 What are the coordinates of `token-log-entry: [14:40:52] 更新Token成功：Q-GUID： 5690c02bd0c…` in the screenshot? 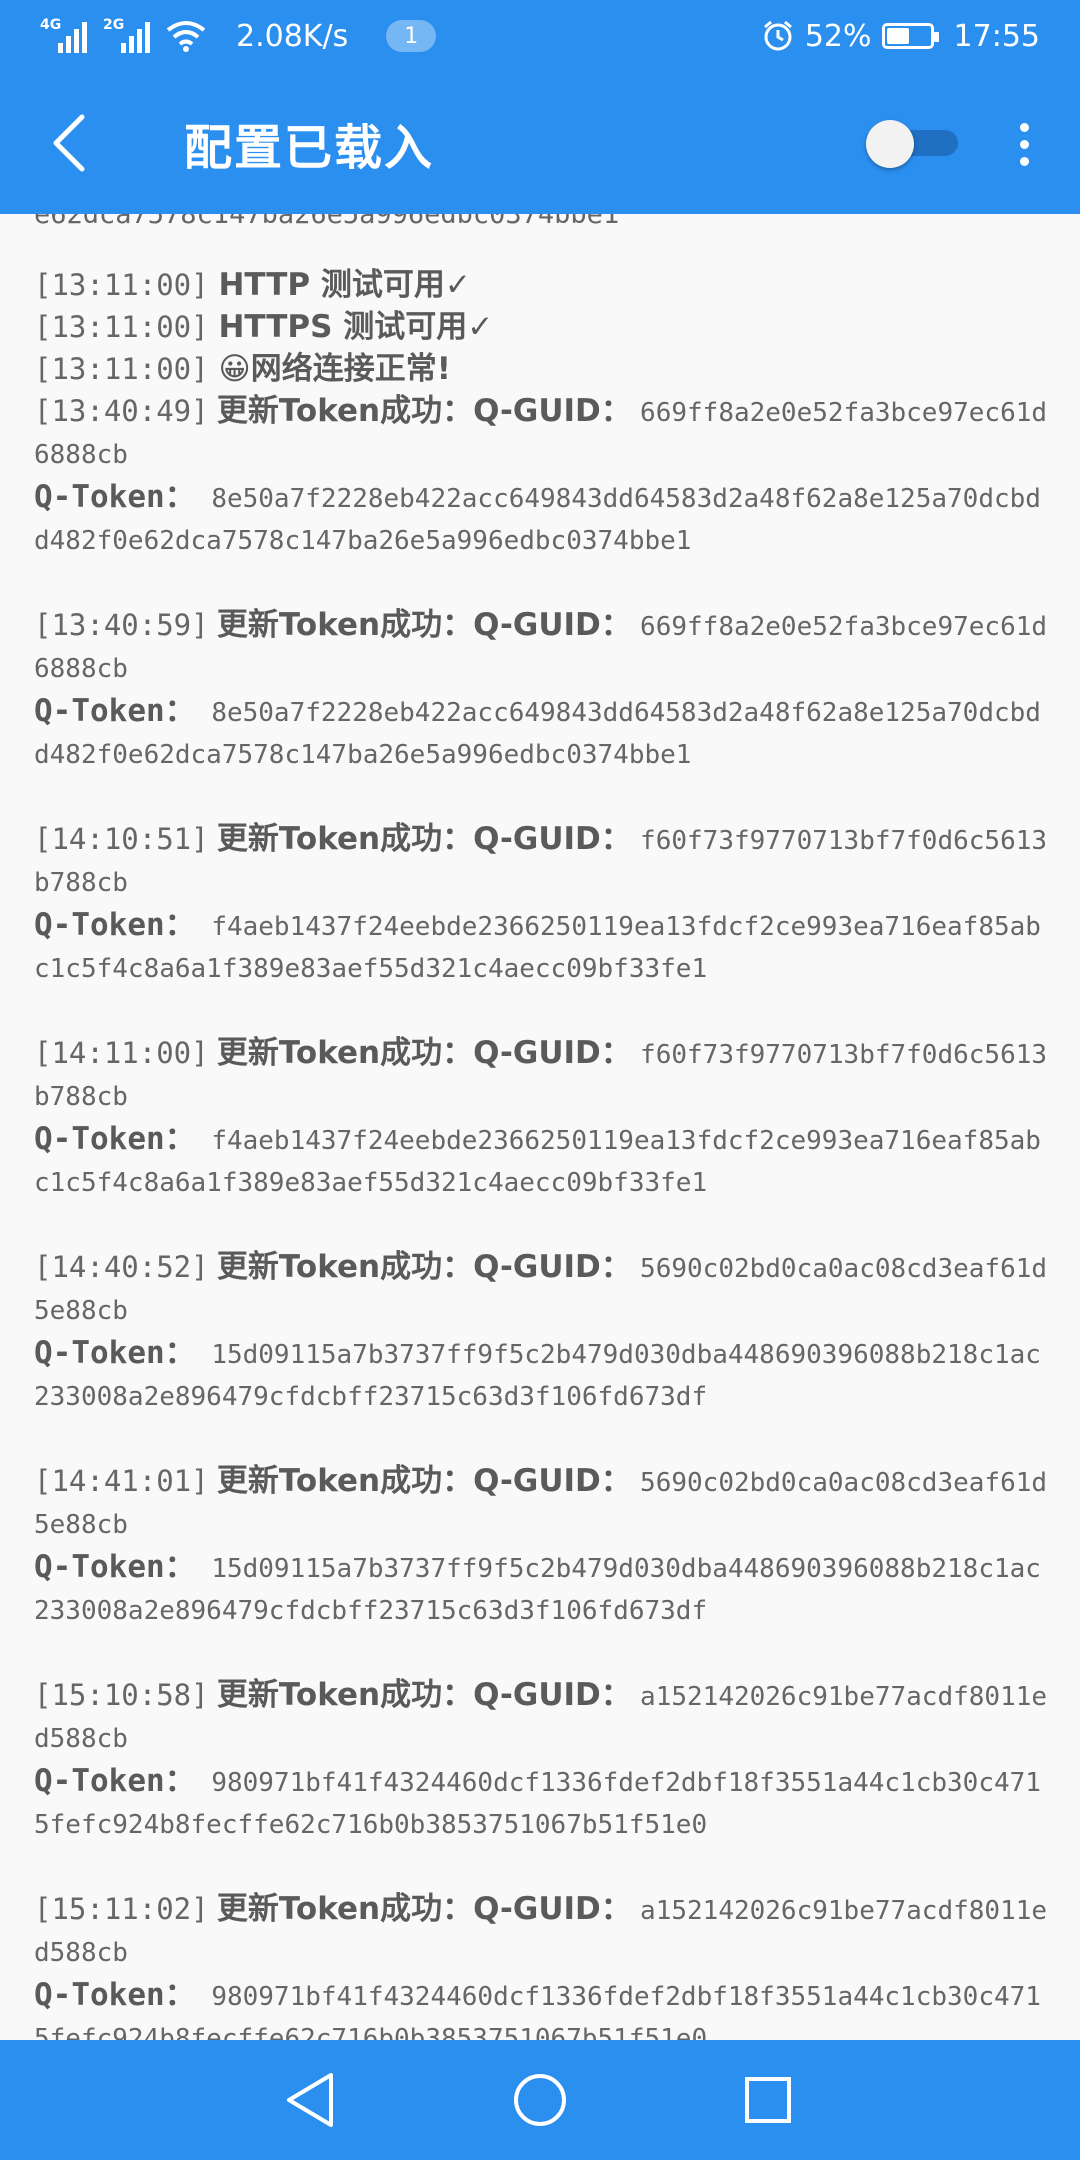 It's located at (544, 1332).